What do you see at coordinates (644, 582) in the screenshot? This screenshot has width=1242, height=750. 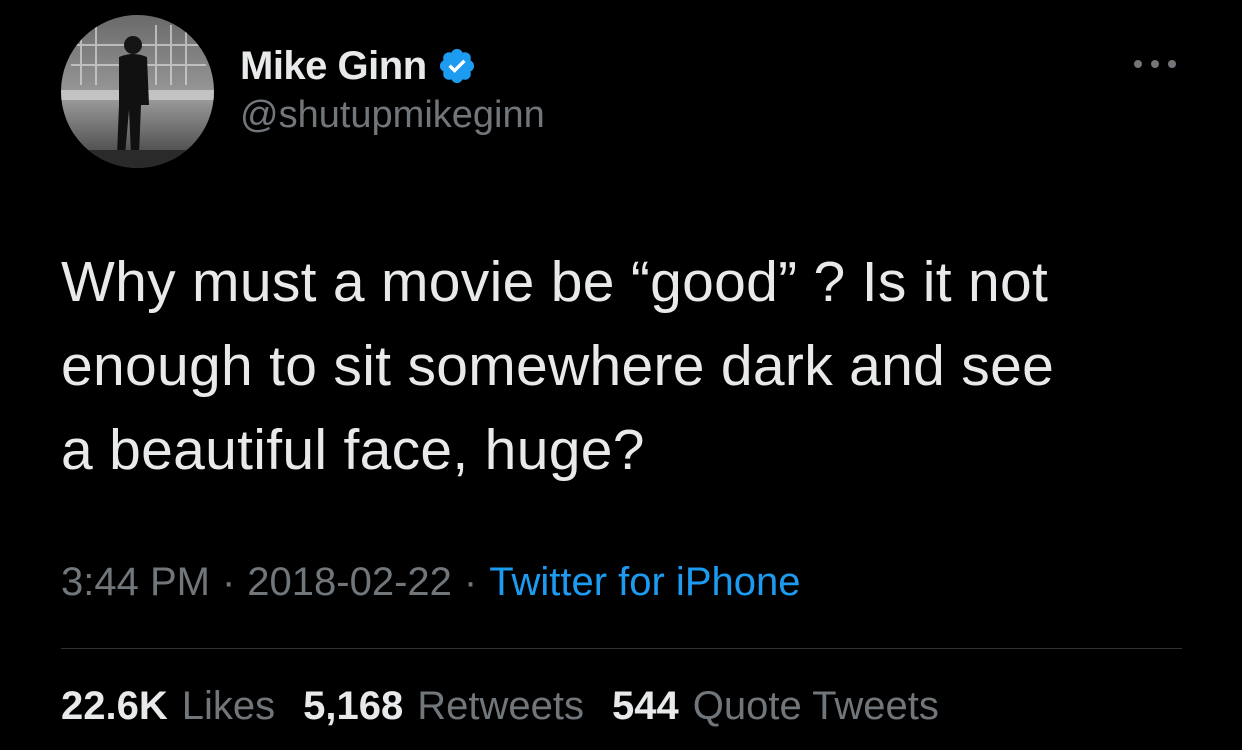 I see `tweet-source-link: Twitter for iPhone` at bounding box center [644, 582].